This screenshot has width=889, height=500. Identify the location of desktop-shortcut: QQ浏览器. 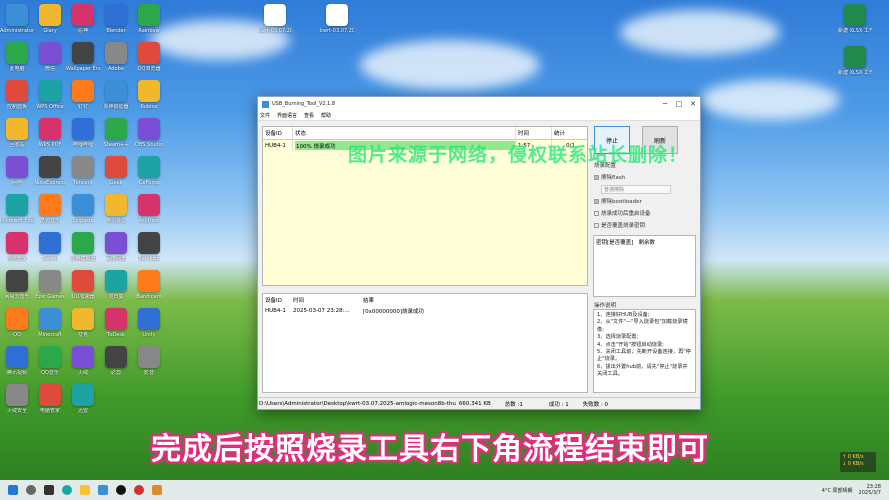
(149, 57).